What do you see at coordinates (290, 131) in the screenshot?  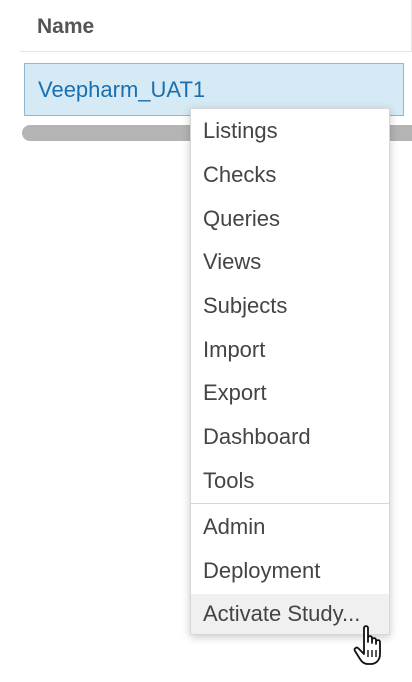 I see `menu-item-listings: Listings` at bounding box center [290, 131].